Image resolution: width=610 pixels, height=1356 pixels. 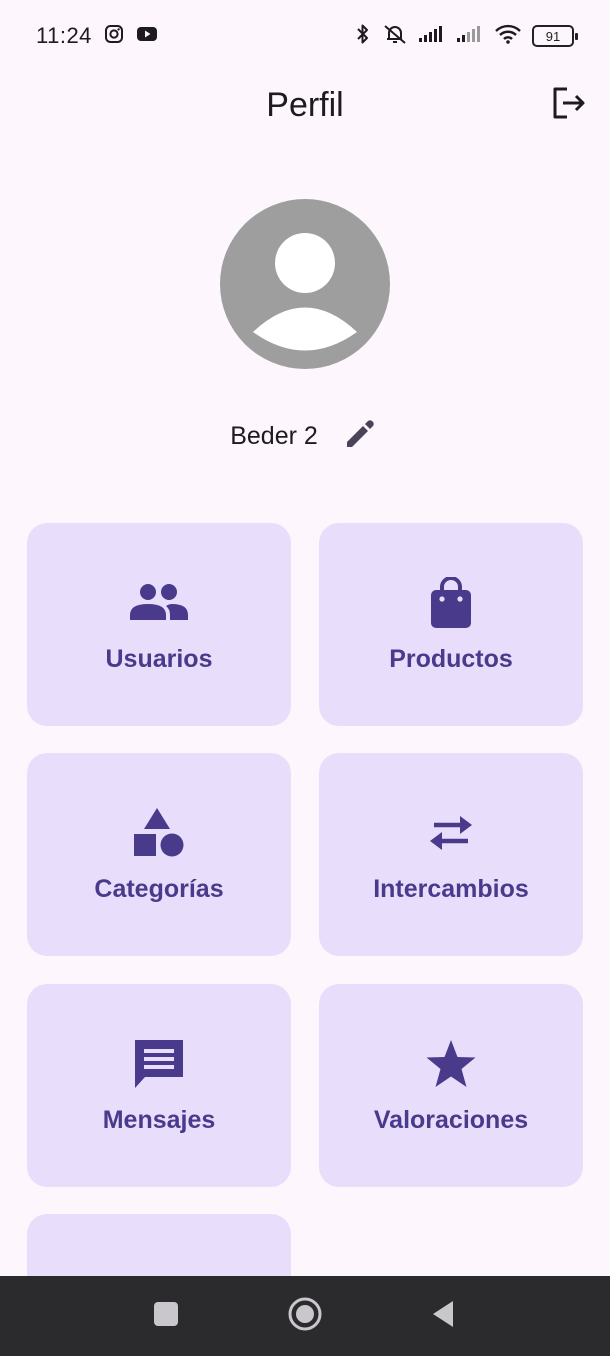 What do you see at coordinates (363, 36) in the screenshot?
I see `bluetooth-icon` at bounding box center [363, 36].